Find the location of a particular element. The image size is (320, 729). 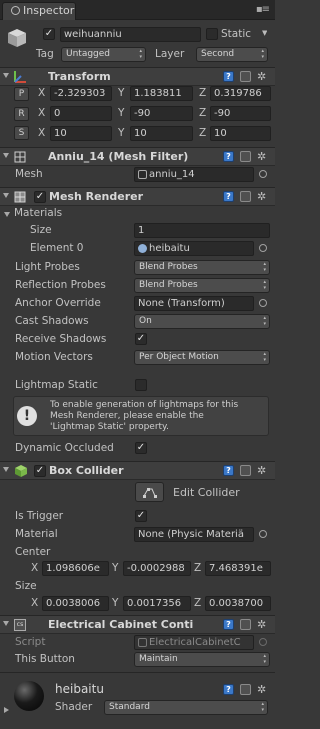

this-button-dropdown: Maintain is located at coordinates (202, 659).